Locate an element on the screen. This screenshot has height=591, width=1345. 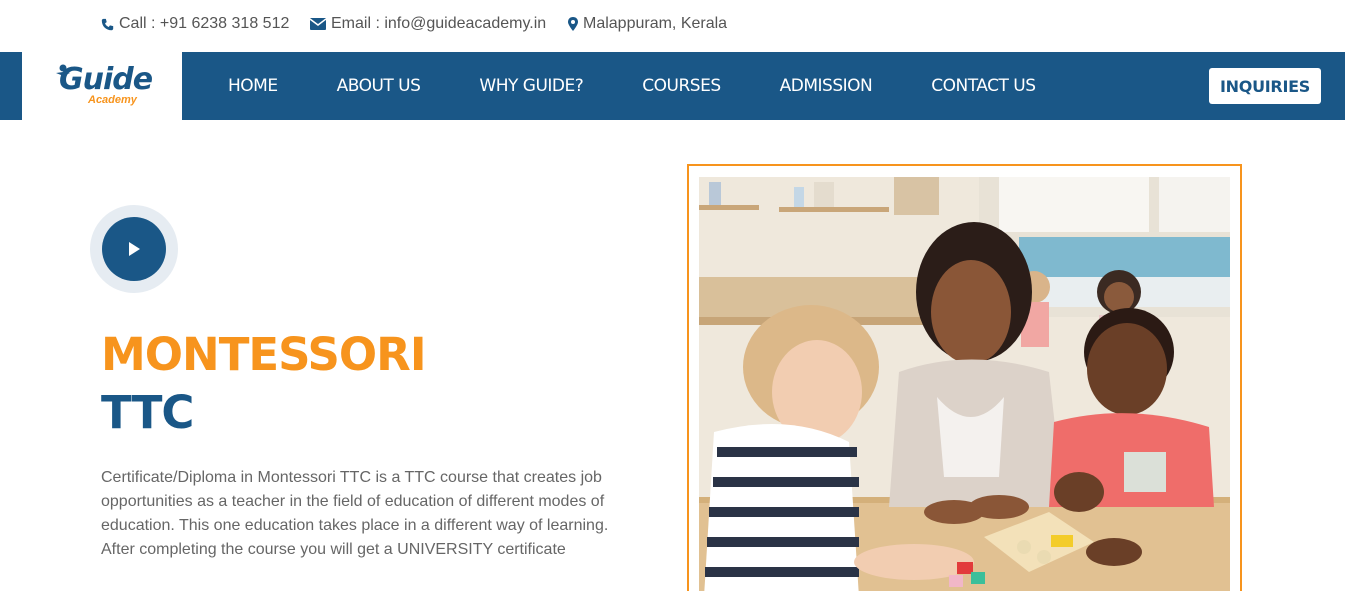
email-text: Email : info@guideacademy.in is located at coordinates (439, 23).